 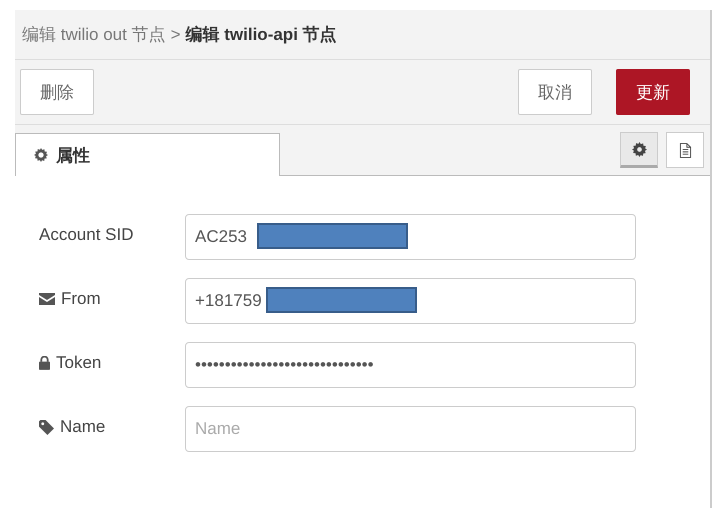 What do you see at coordinates (44, 363) in the screenshot?
I see `lock-icon` at bounding box center [44, 363].